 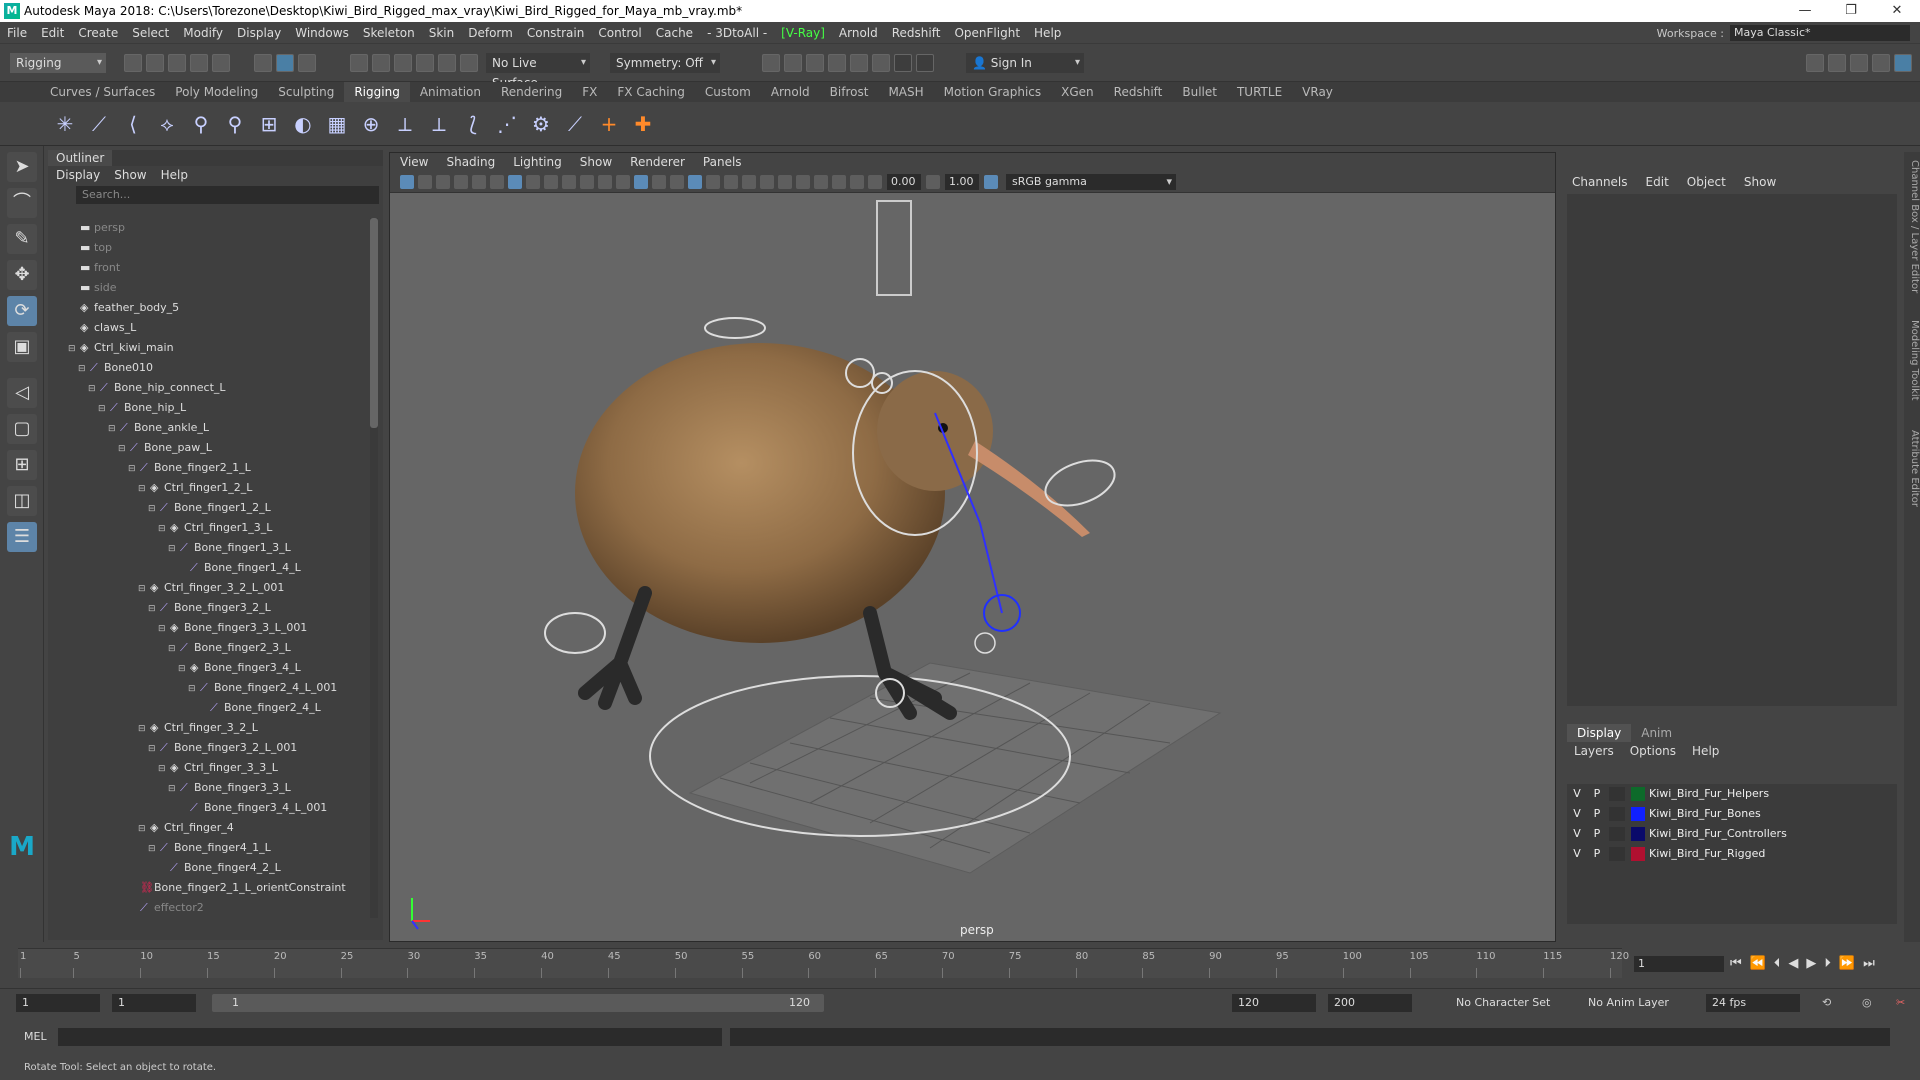 I want to click on outliner-item: ⟋ Bone_finger2_4_L, so click(x=209, y=708).